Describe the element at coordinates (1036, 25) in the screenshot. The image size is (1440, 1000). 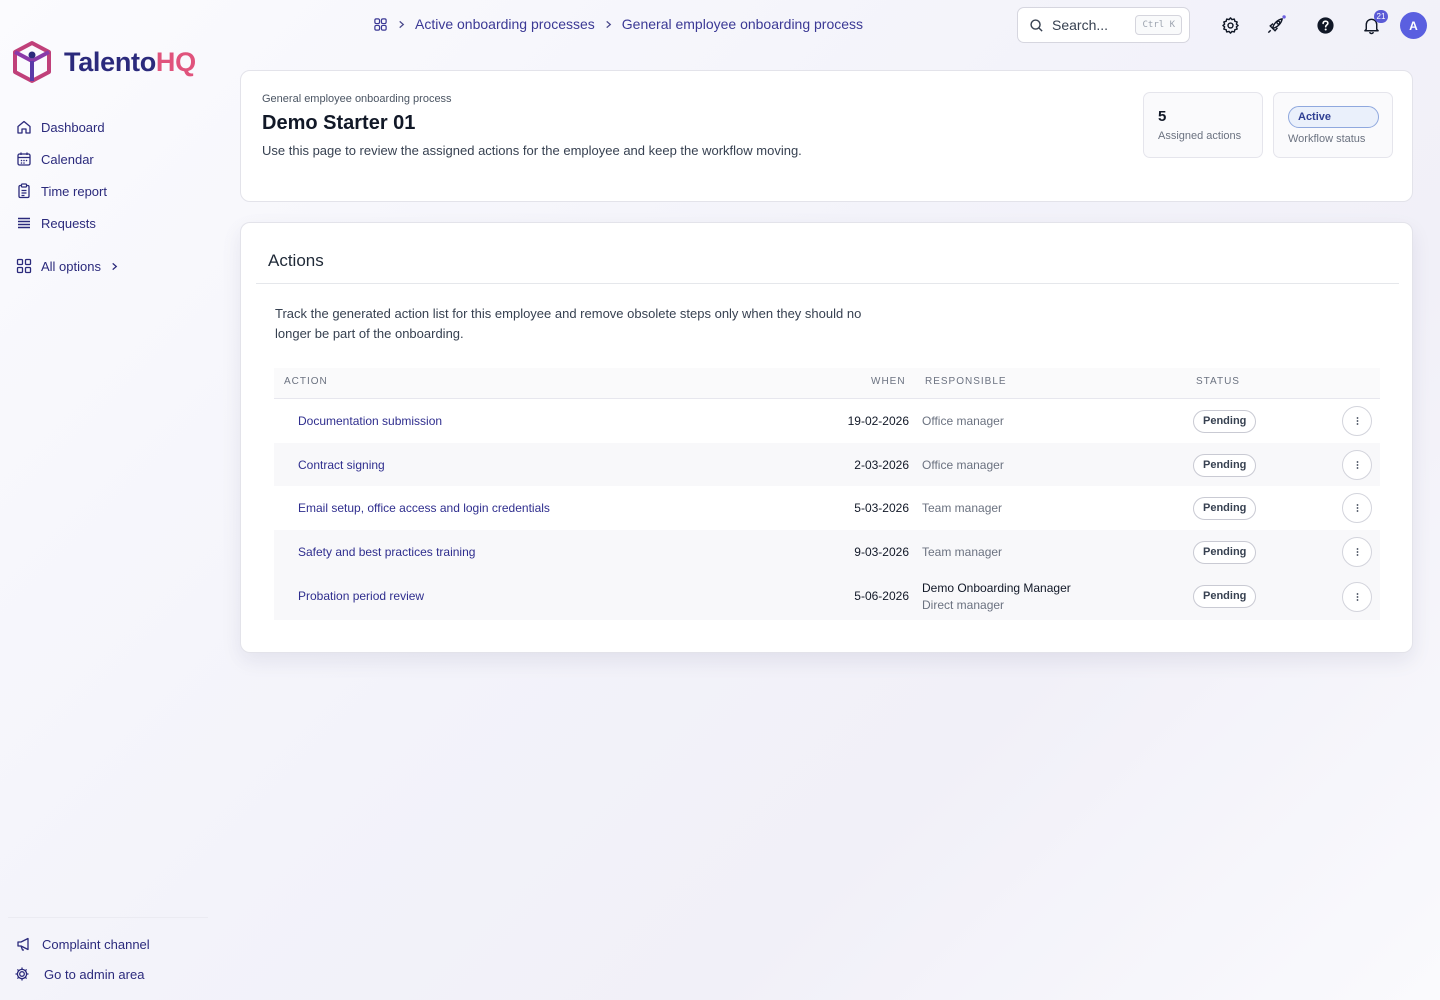
I see `search-icon` at that location.